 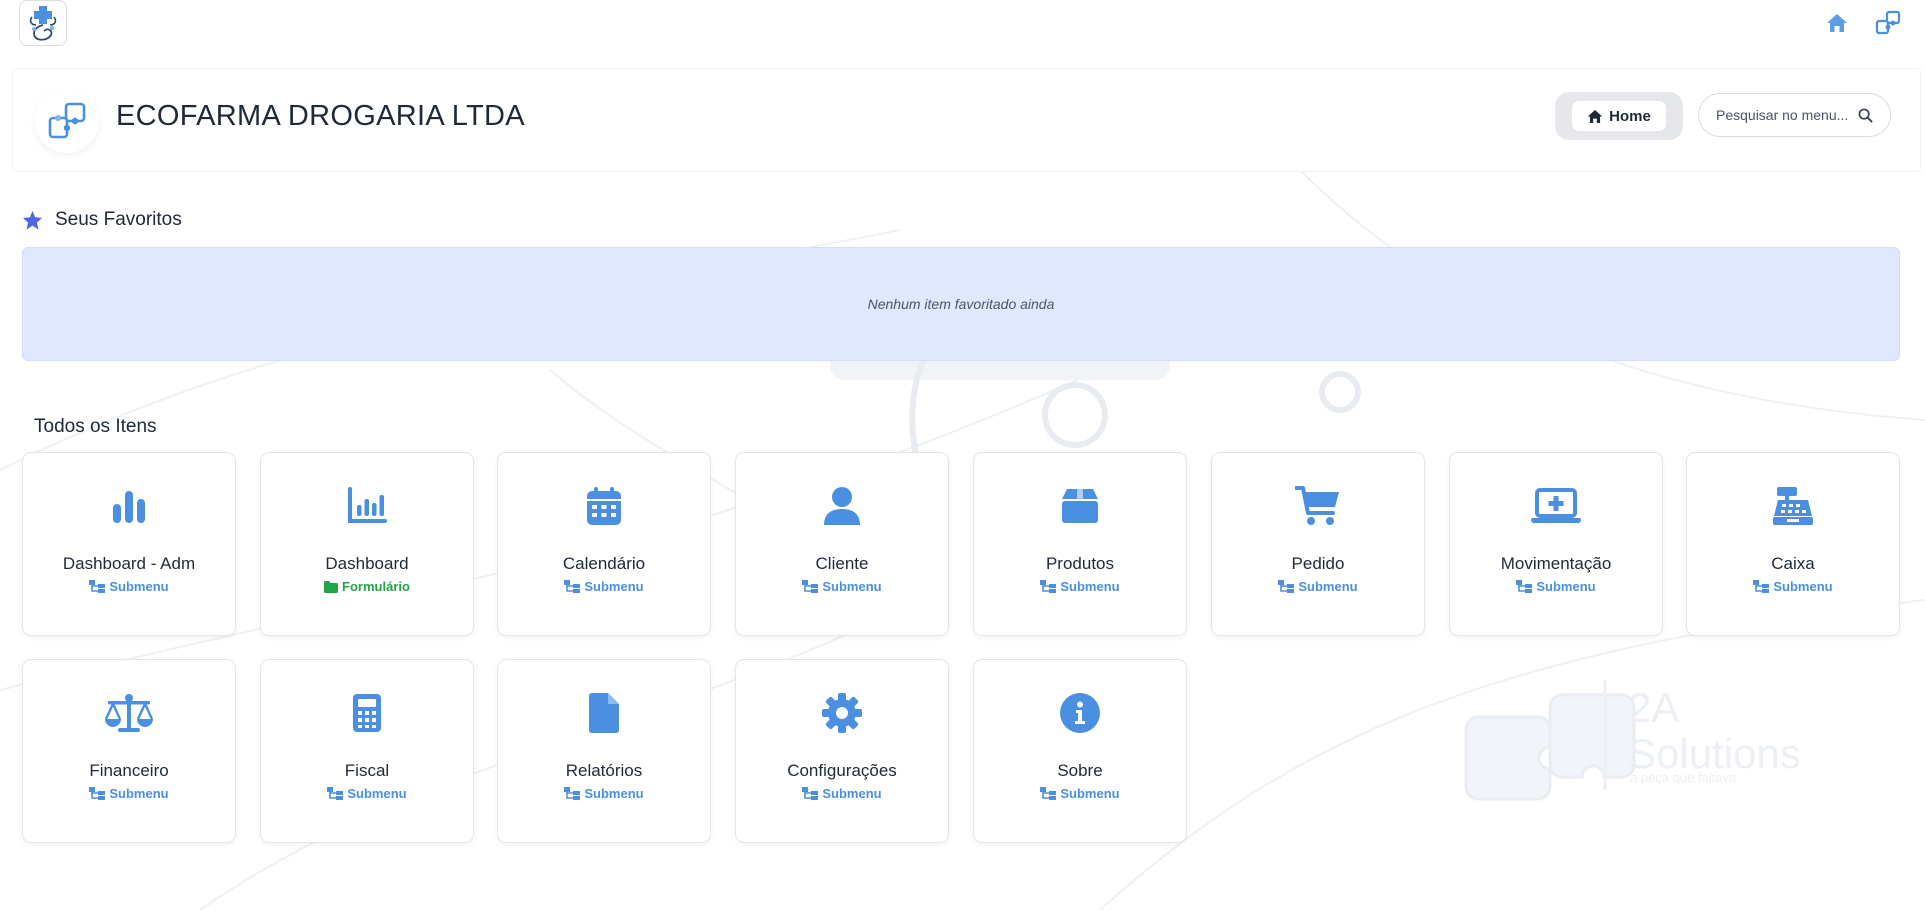 I want to click on menu-card-sobre: Sobre Submenu, so click(x=1080, y=751).